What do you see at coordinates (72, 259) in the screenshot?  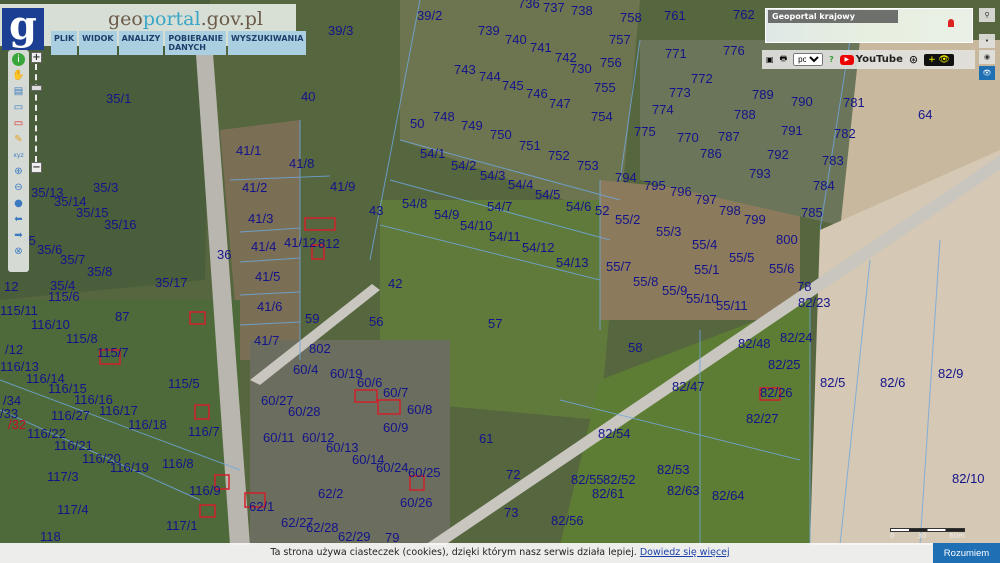 I see `parcel-label: 35/7` at bounding box center [72, 259].